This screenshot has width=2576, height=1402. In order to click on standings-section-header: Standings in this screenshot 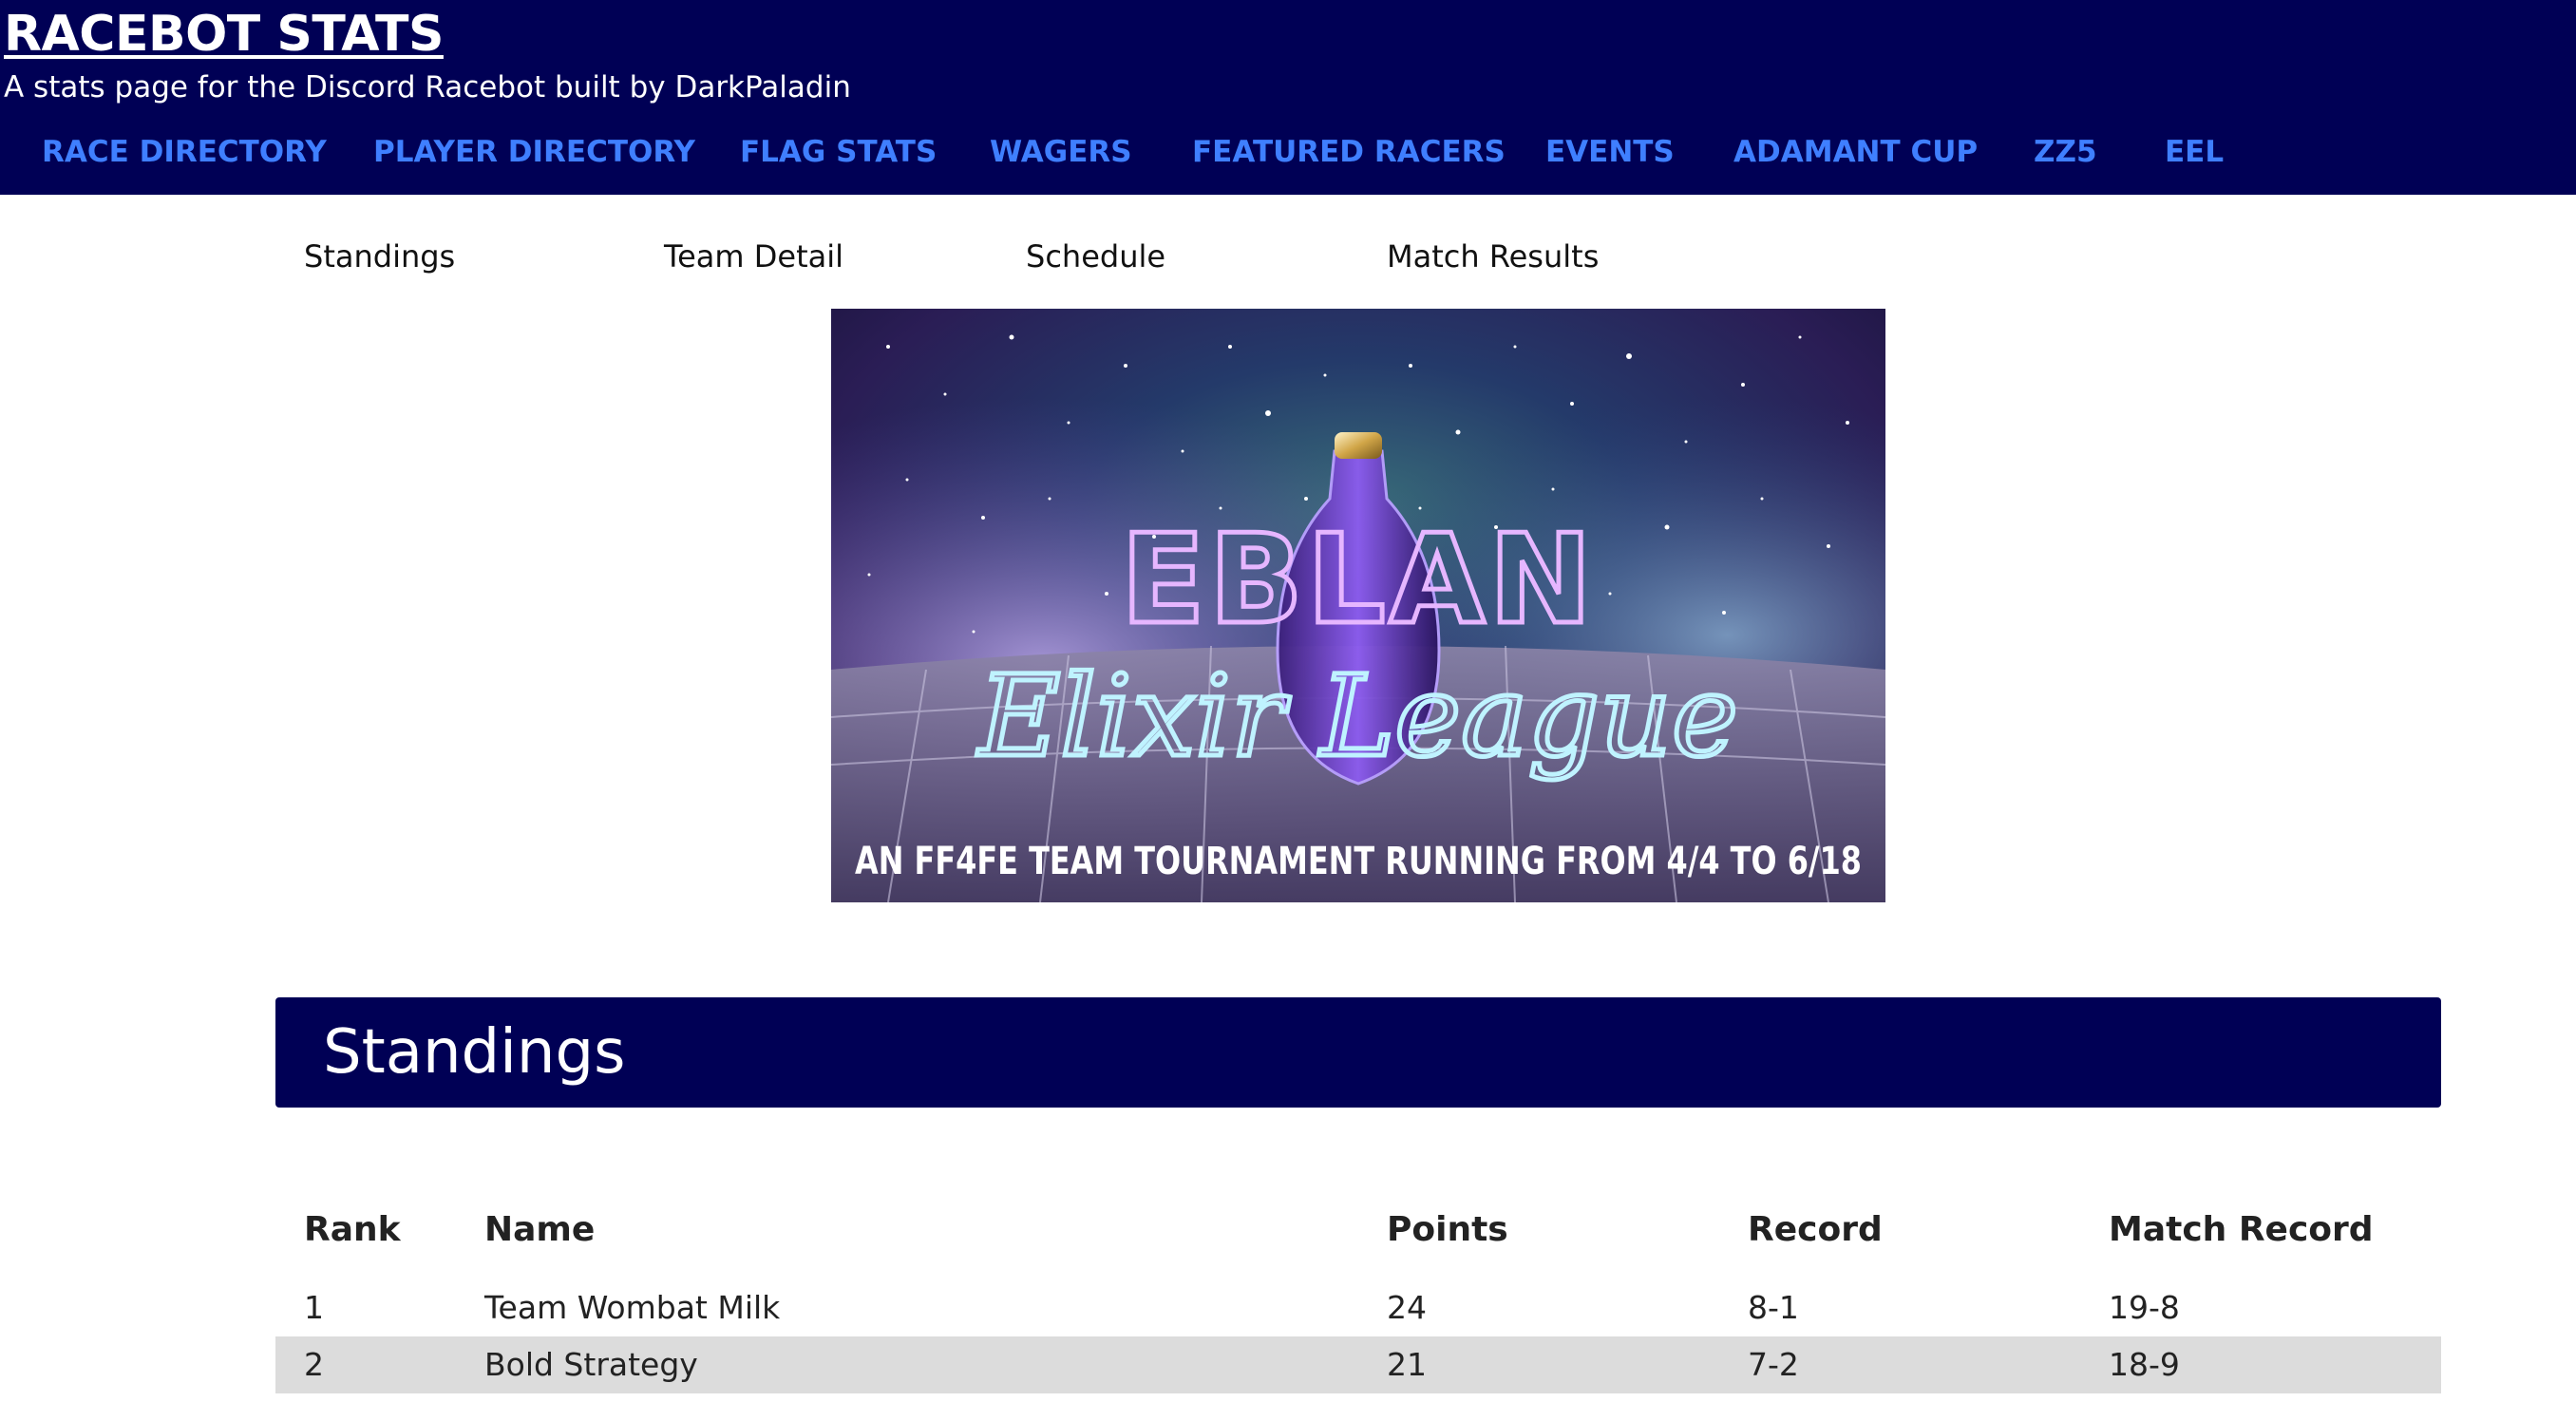, I will do `click(1358, 1053)`.